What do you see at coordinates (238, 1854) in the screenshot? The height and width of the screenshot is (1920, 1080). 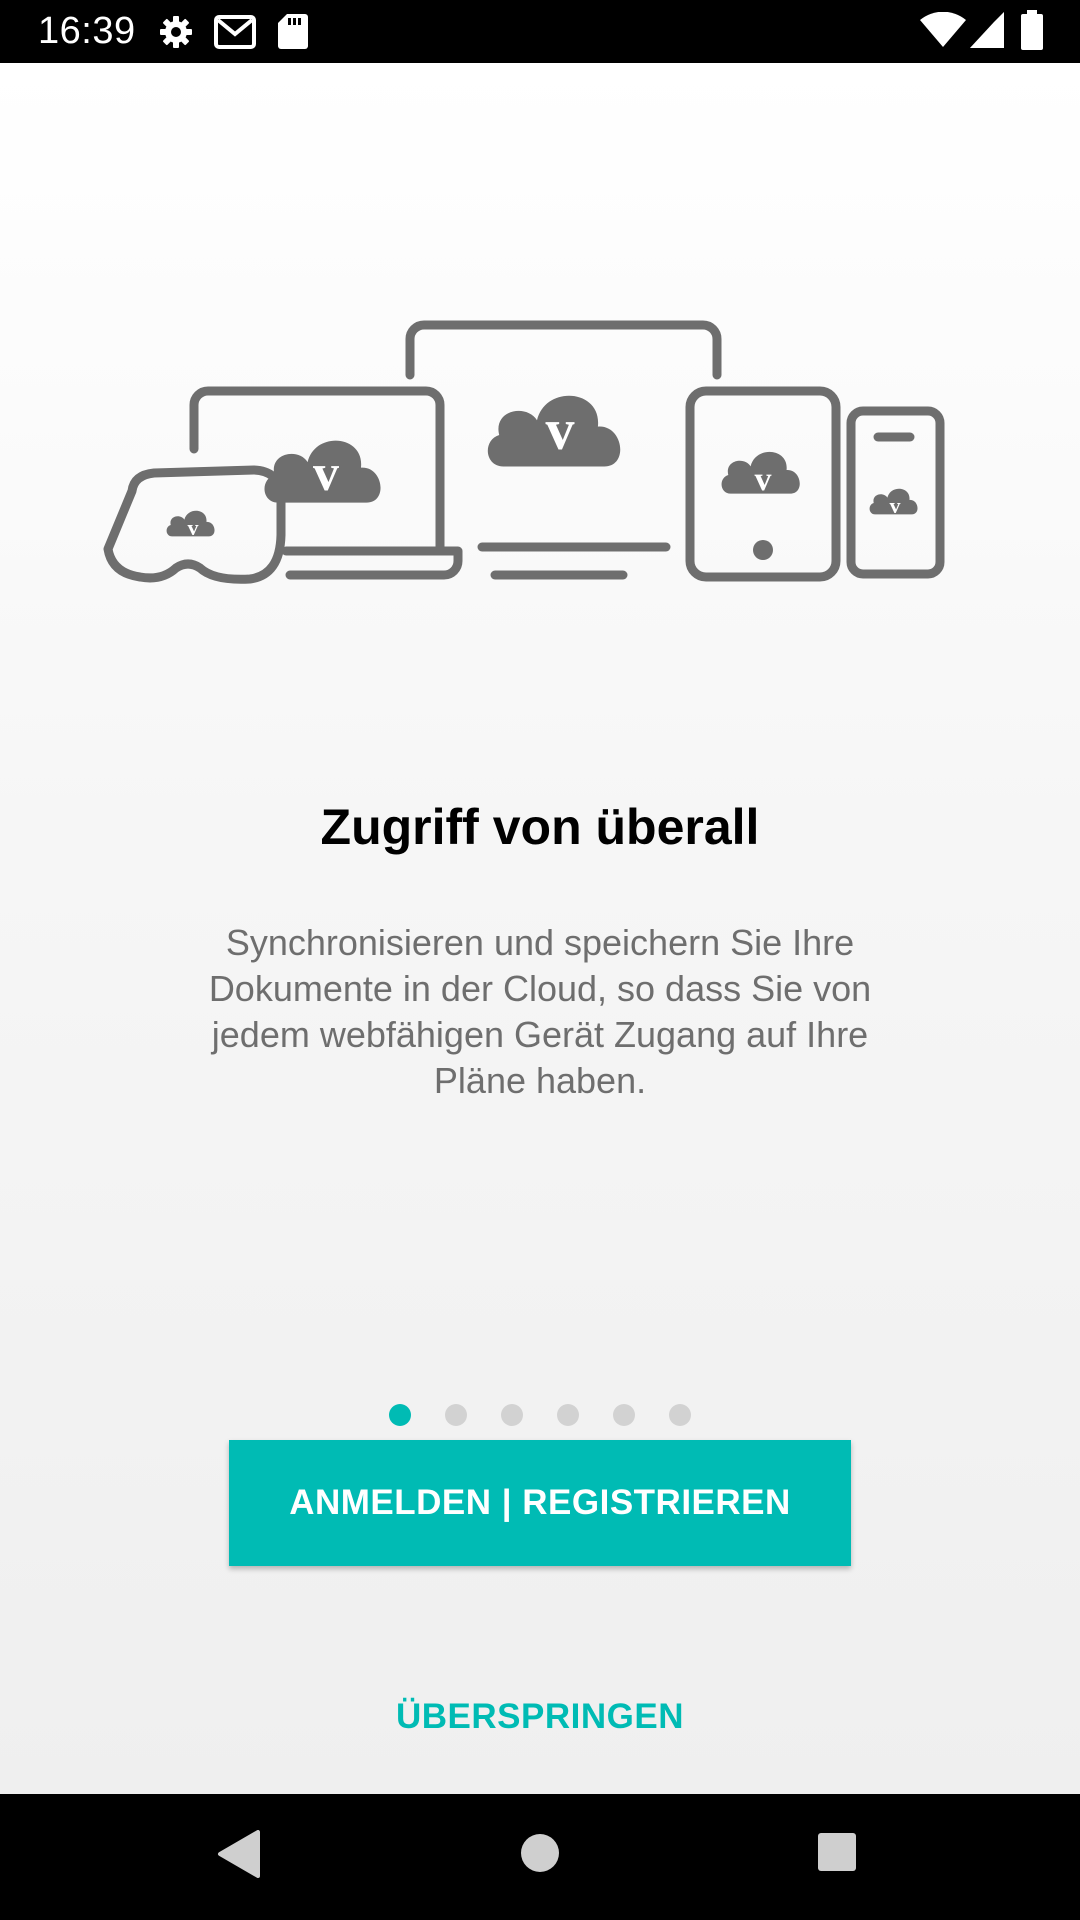 I see `back-icon` at bounding box center [238, 1854].